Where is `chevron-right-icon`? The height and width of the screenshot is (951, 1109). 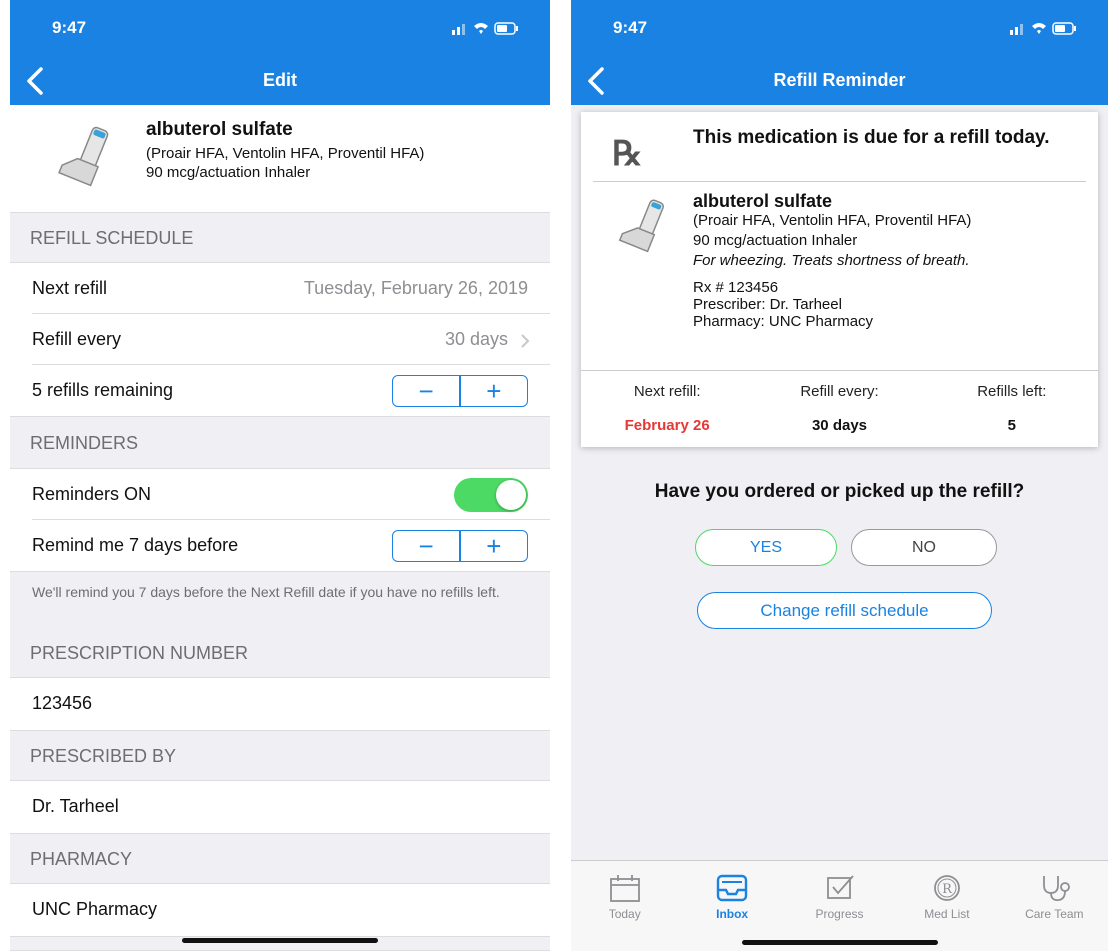
chevron-right-icon is located at coordinates (525, 341).